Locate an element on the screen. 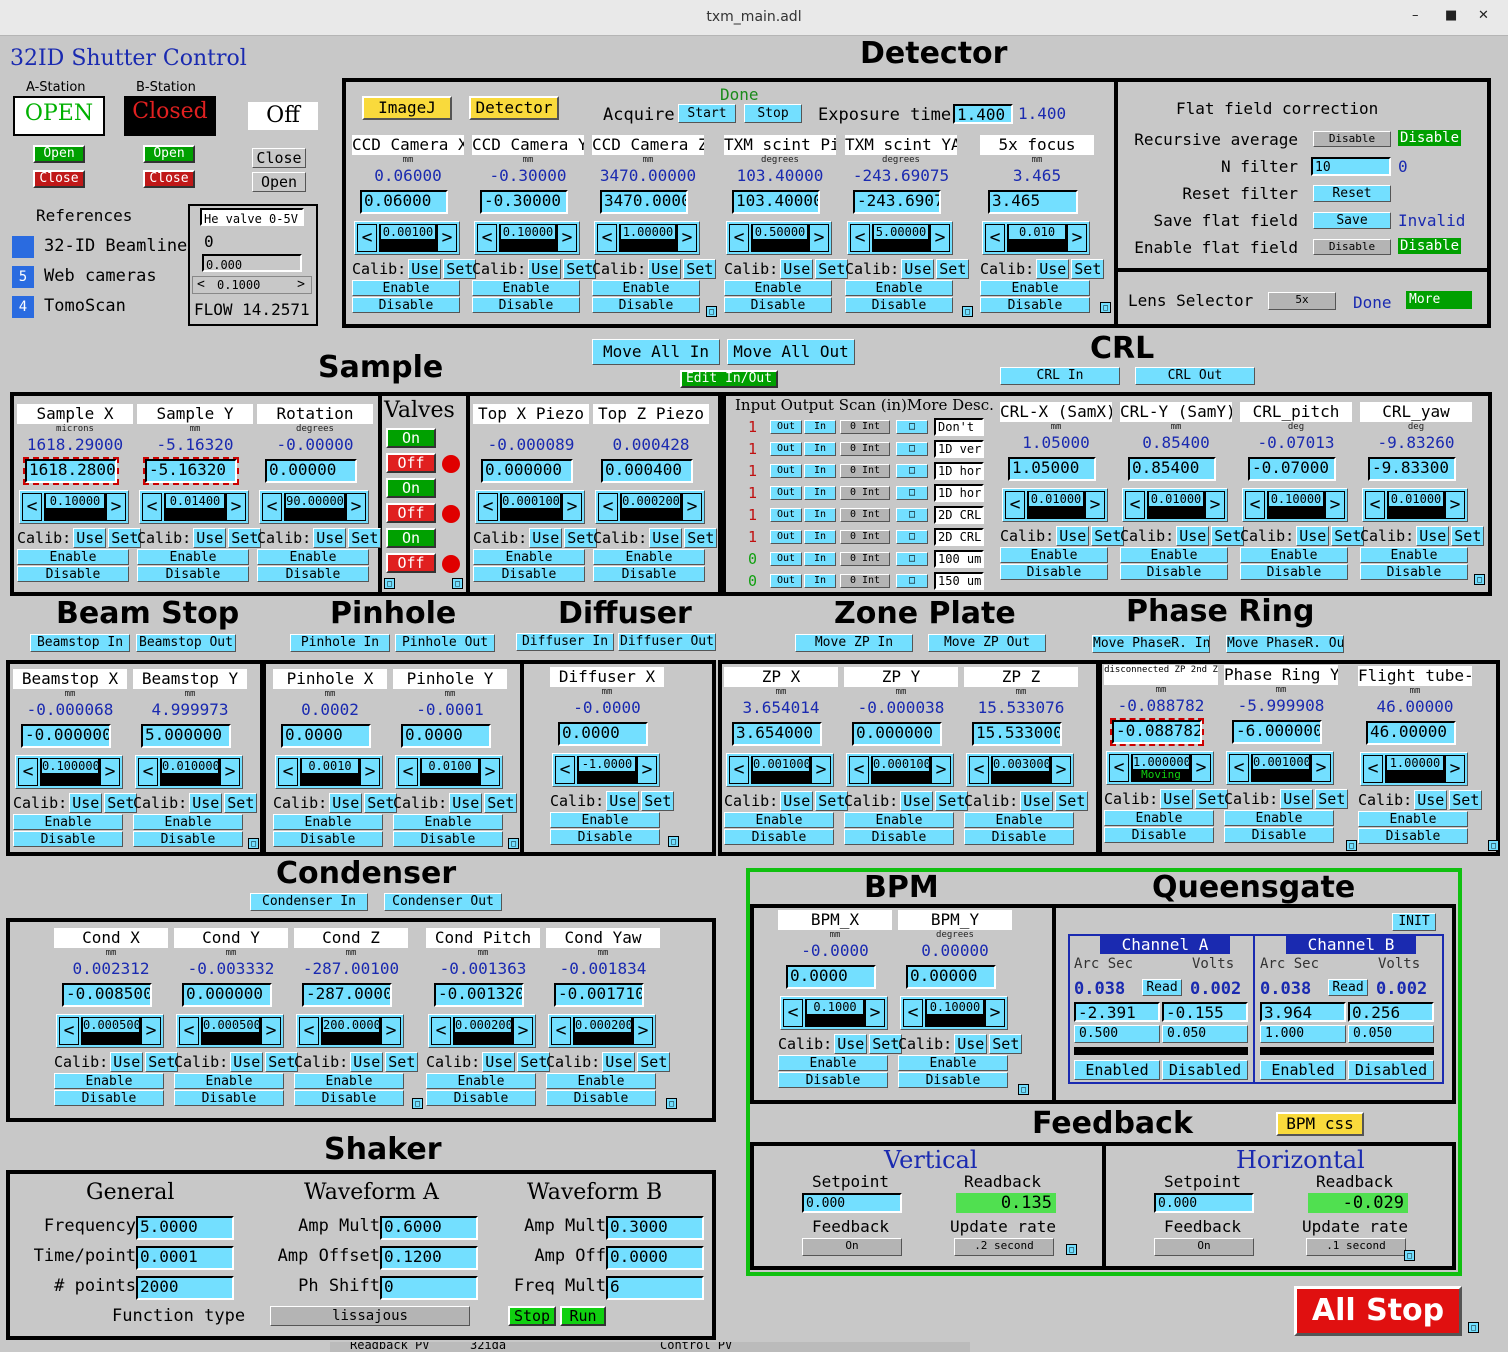 The height and width of the screenshot is (1352, 1508). lens-selector-menu: 5x is located at coordinates (1302, 301).